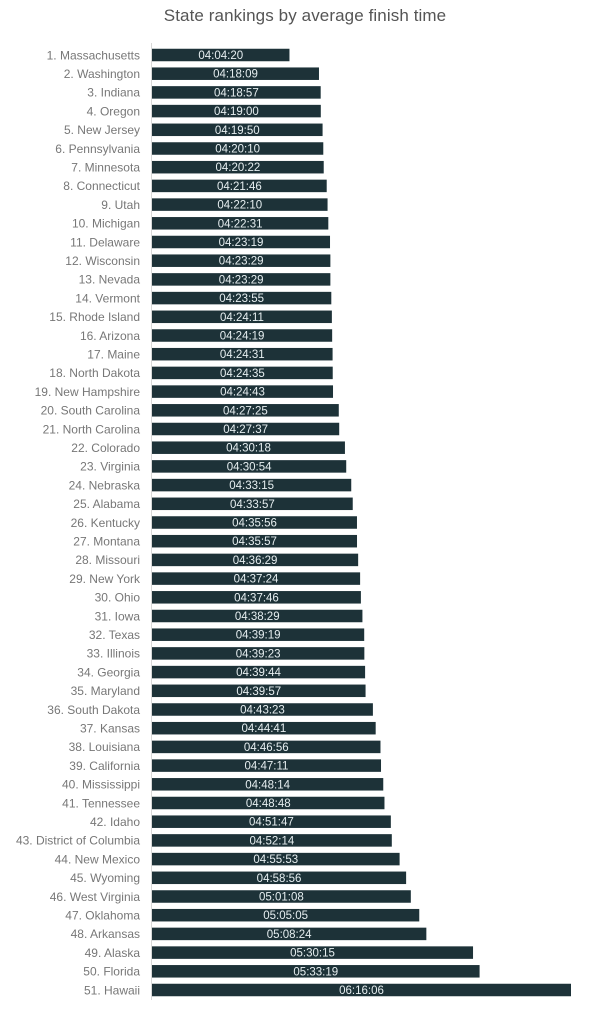 Image resolution: width=600 pixels, height=1010 pixels. What do you see at coordinates (106, 542) in the screenshot?
I see `category-label: 27. Montana` at bounding box center [106, 542].